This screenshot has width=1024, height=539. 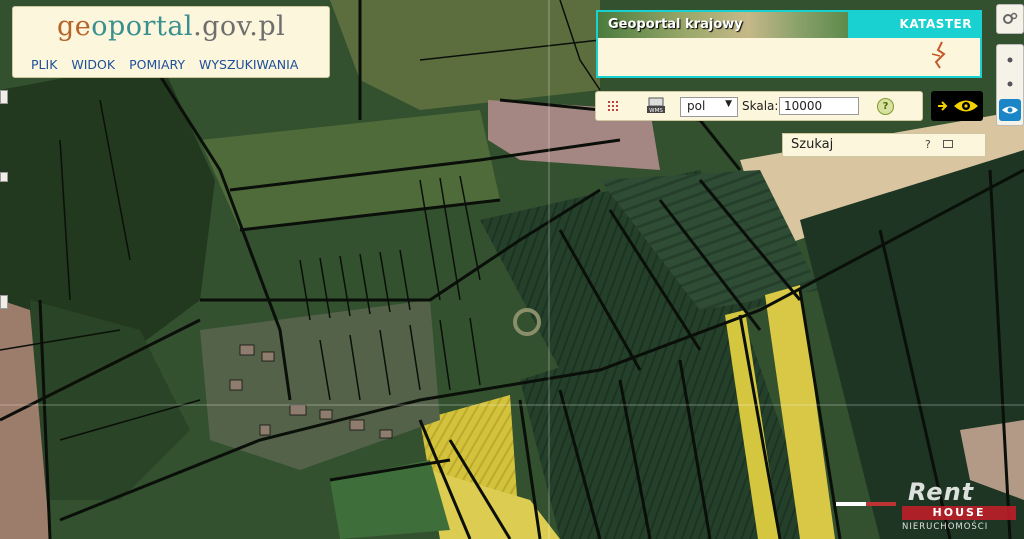 What do you see at coordinates (248, 64) in the screenshot?
I see `menu-wyszukiwania: WYSZUKIWANIA` at bounding box center [248, 64].